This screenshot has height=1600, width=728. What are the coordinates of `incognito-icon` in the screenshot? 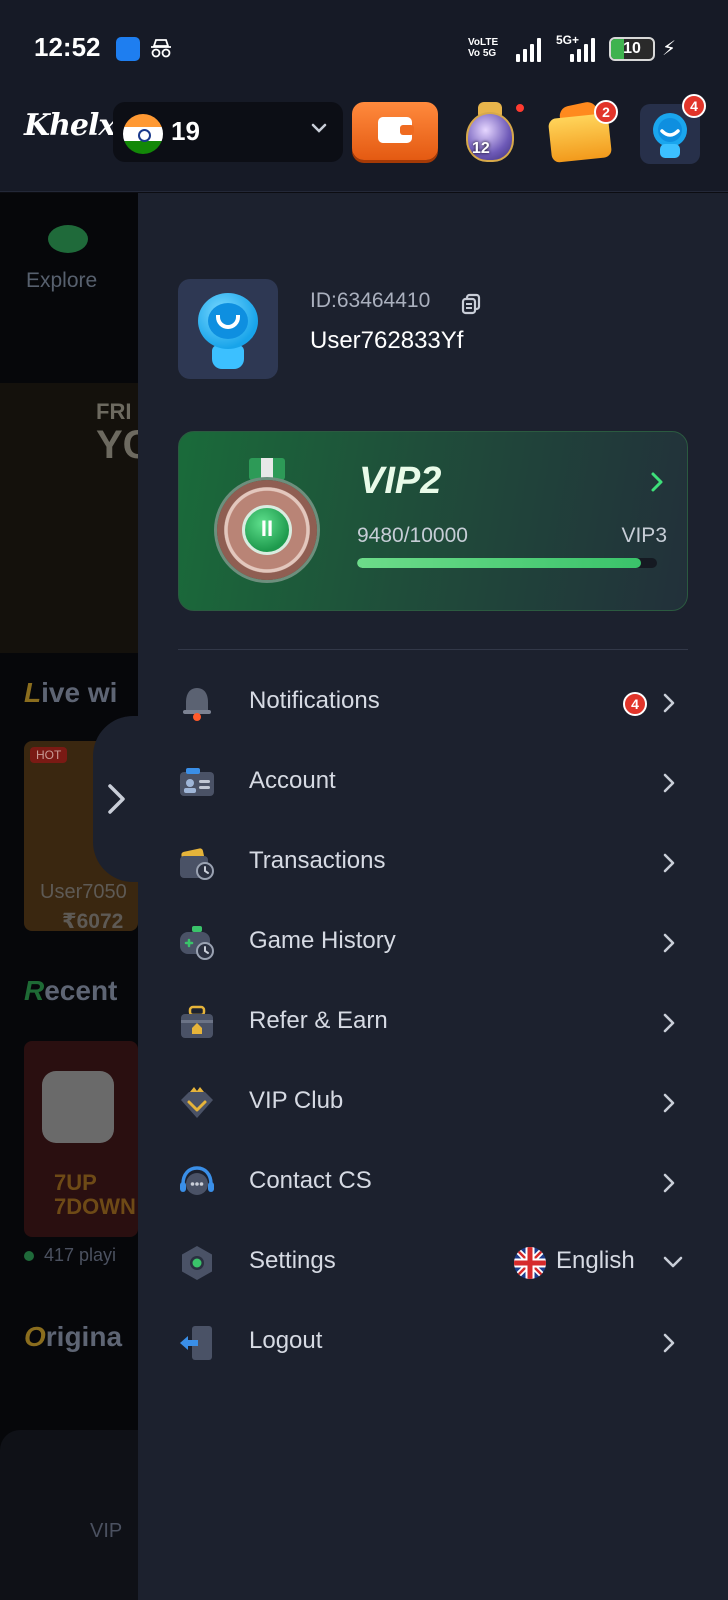 It's located at (161, 48).